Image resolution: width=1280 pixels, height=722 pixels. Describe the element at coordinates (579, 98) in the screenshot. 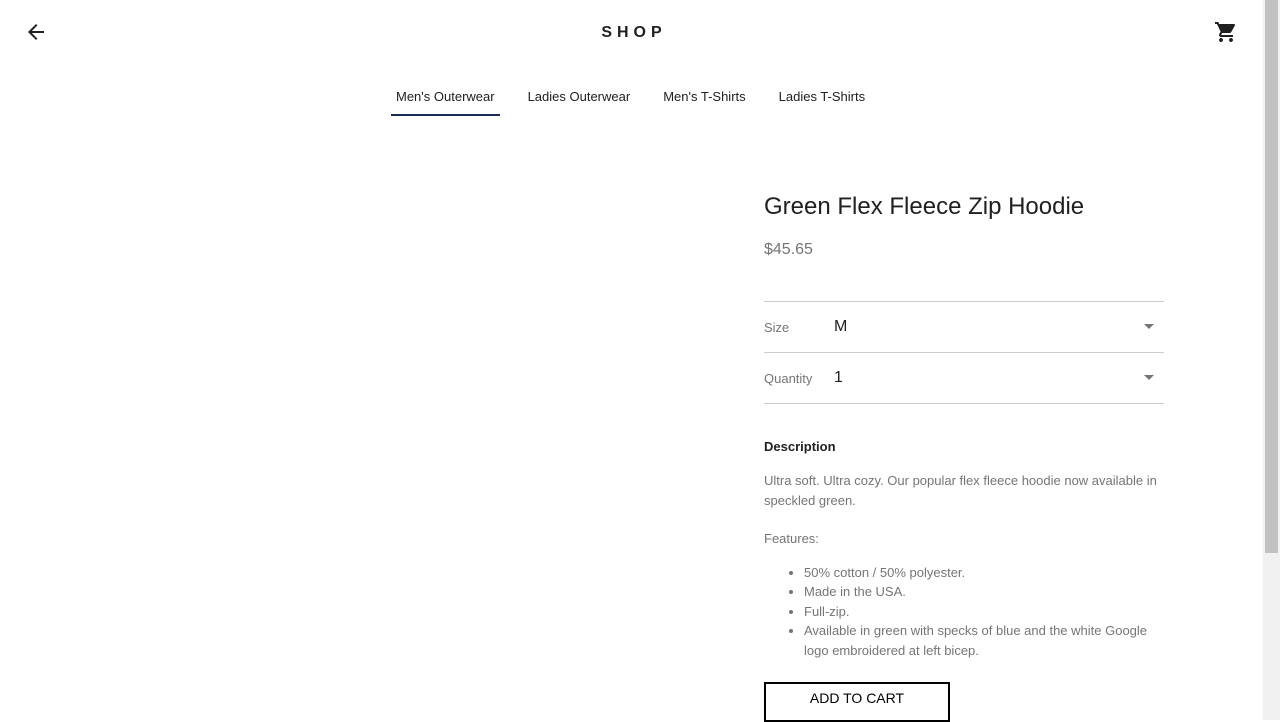

I see `tab-ladies-outerwear: Ladies Outerwear` at that location.